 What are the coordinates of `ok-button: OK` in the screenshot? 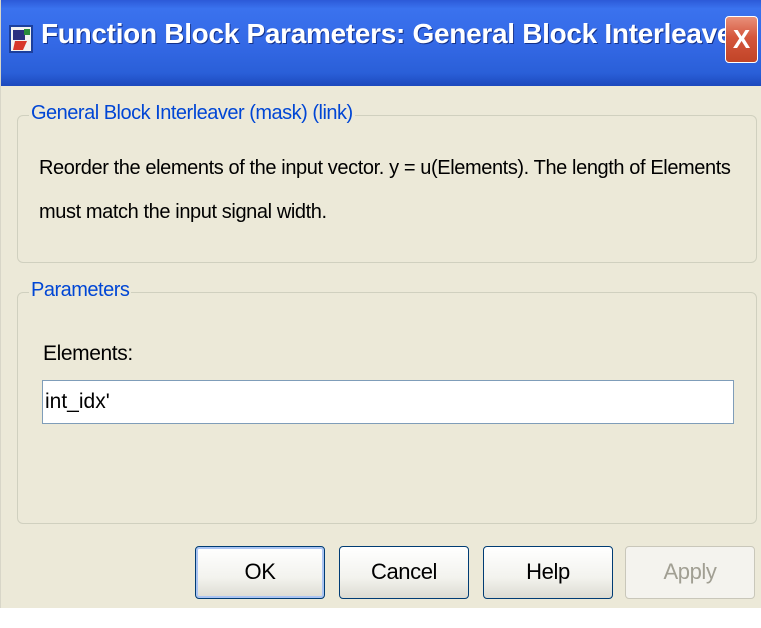 It's located at (260, 572).